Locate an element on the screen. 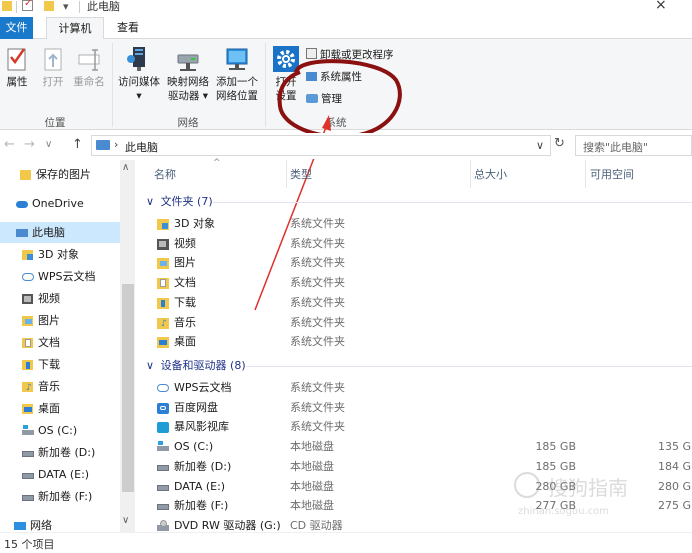 This screenshot has width=692, height=553. system-properties-icon is located at coordinates (311, 76).